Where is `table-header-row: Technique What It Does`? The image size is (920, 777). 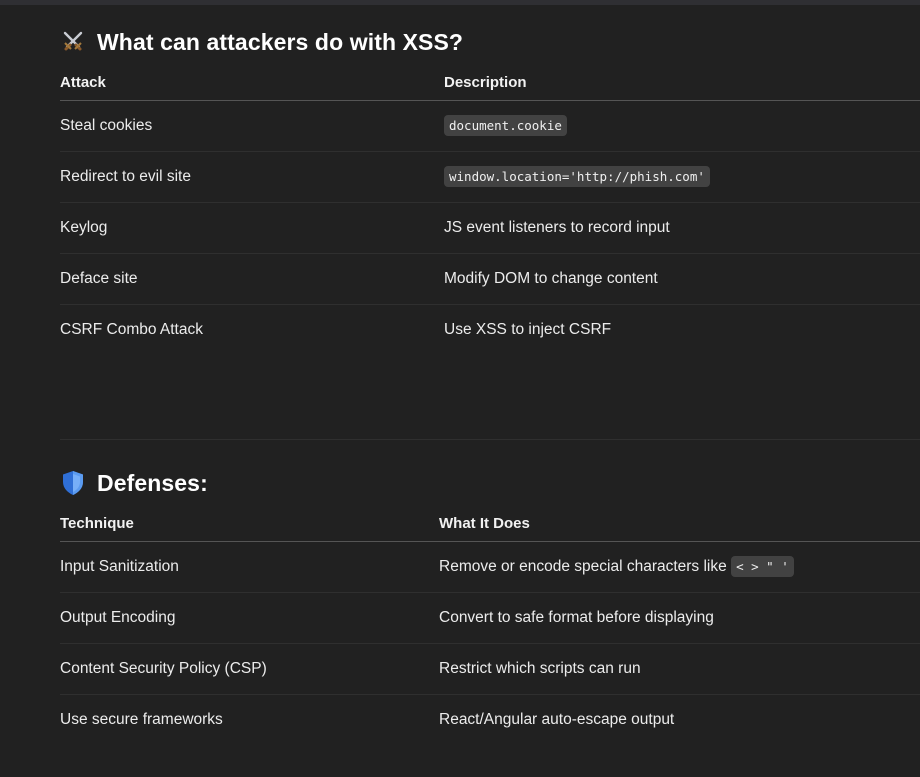
table-header-row: Technique What It Does is located at coordinates (490, 523).